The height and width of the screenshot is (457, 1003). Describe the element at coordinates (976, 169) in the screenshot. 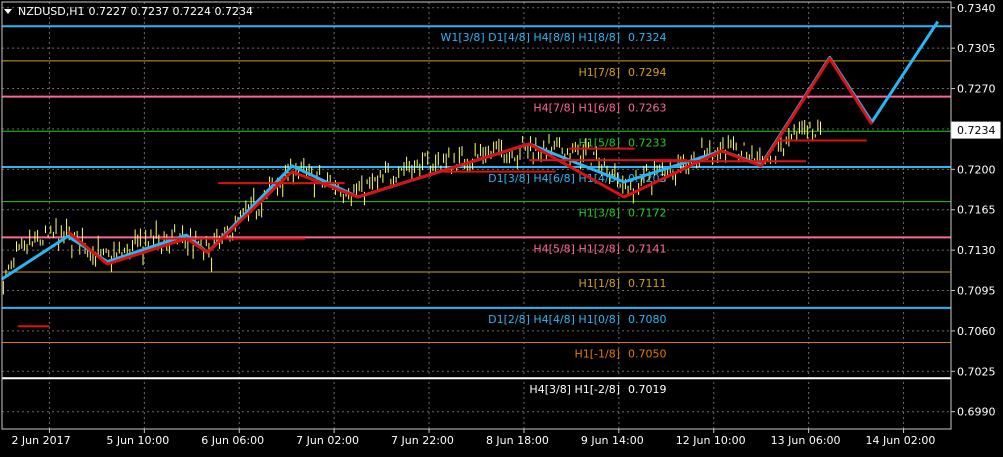

I see `y-tick-label: 0.7200` at that location.